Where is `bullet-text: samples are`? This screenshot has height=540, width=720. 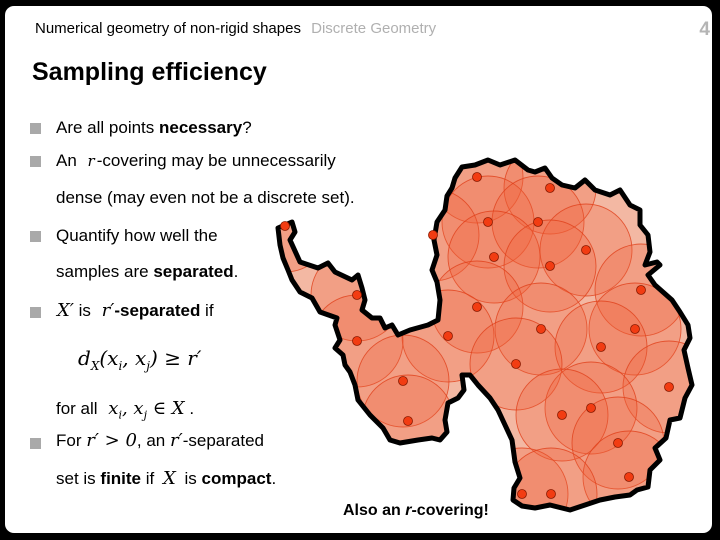
bullet-text: samples are is located at coordinates (105, 271).